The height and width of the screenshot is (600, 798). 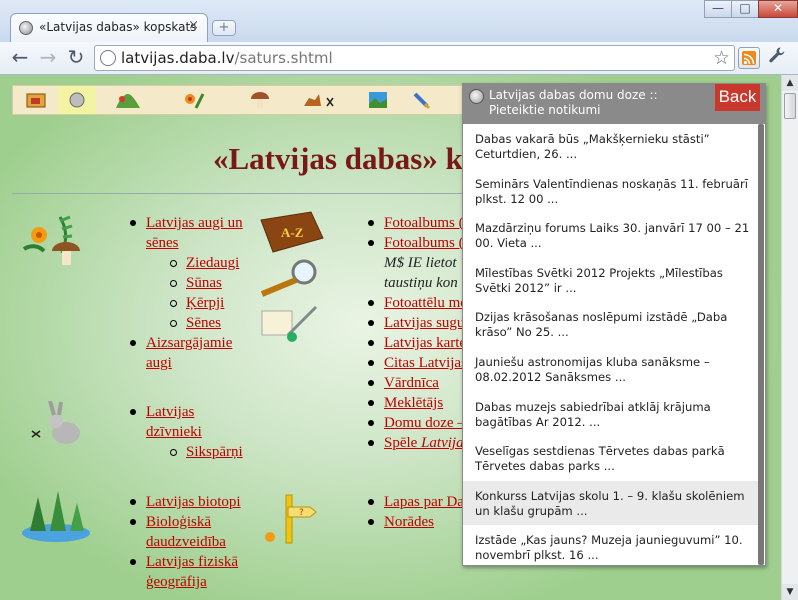 I want to click on browser-toolbar: ← → ↻ latvijas.daba.lv/saturs.shtml ☆, so click(x=399, y=58).